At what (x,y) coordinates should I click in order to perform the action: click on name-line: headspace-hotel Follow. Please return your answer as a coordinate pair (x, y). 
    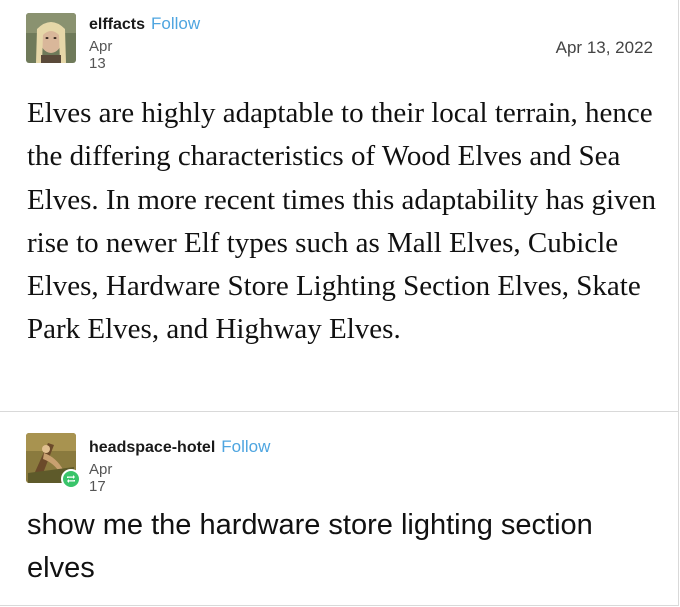
    Looking at the image, I should click on (179, 447).